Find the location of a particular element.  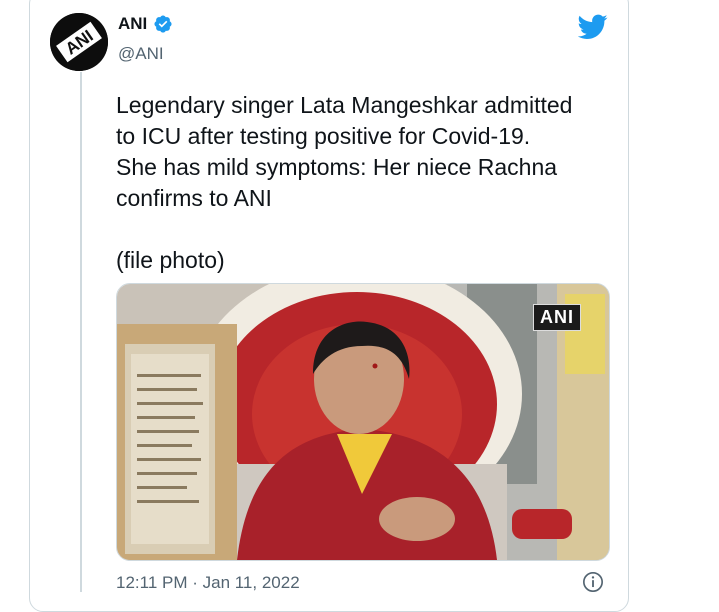

tweet-timestamp: 12:11 PM · Jan 11, 2022 is located at coordinates (208, 583).